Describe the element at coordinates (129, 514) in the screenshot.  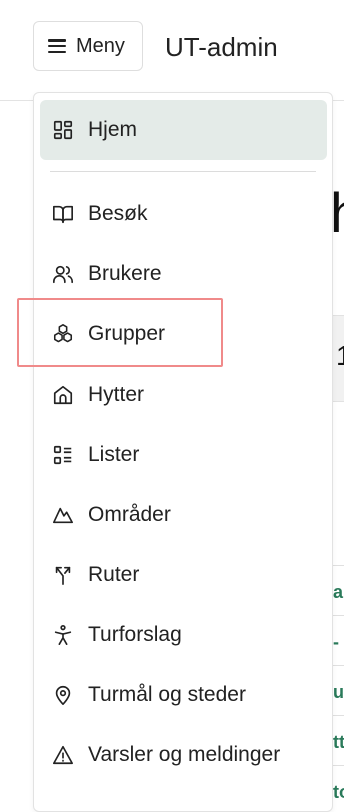
I see `menu-item-label: Områder` at that location.